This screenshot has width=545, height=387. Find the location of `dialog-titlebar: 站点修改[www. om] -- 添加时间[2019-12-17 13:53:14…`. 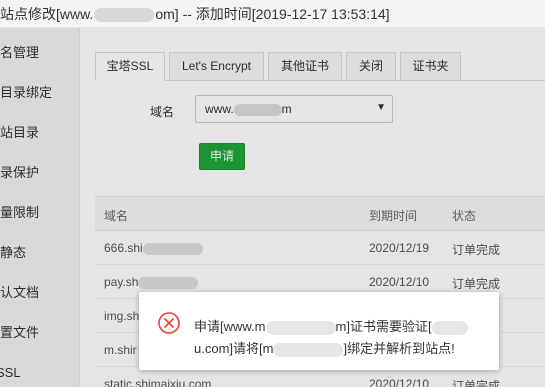

dialog-titlebar: 站点修改[www. om] -- 添加时间[2019-12-17 13:53:14… is located at coordinates (272, 14).